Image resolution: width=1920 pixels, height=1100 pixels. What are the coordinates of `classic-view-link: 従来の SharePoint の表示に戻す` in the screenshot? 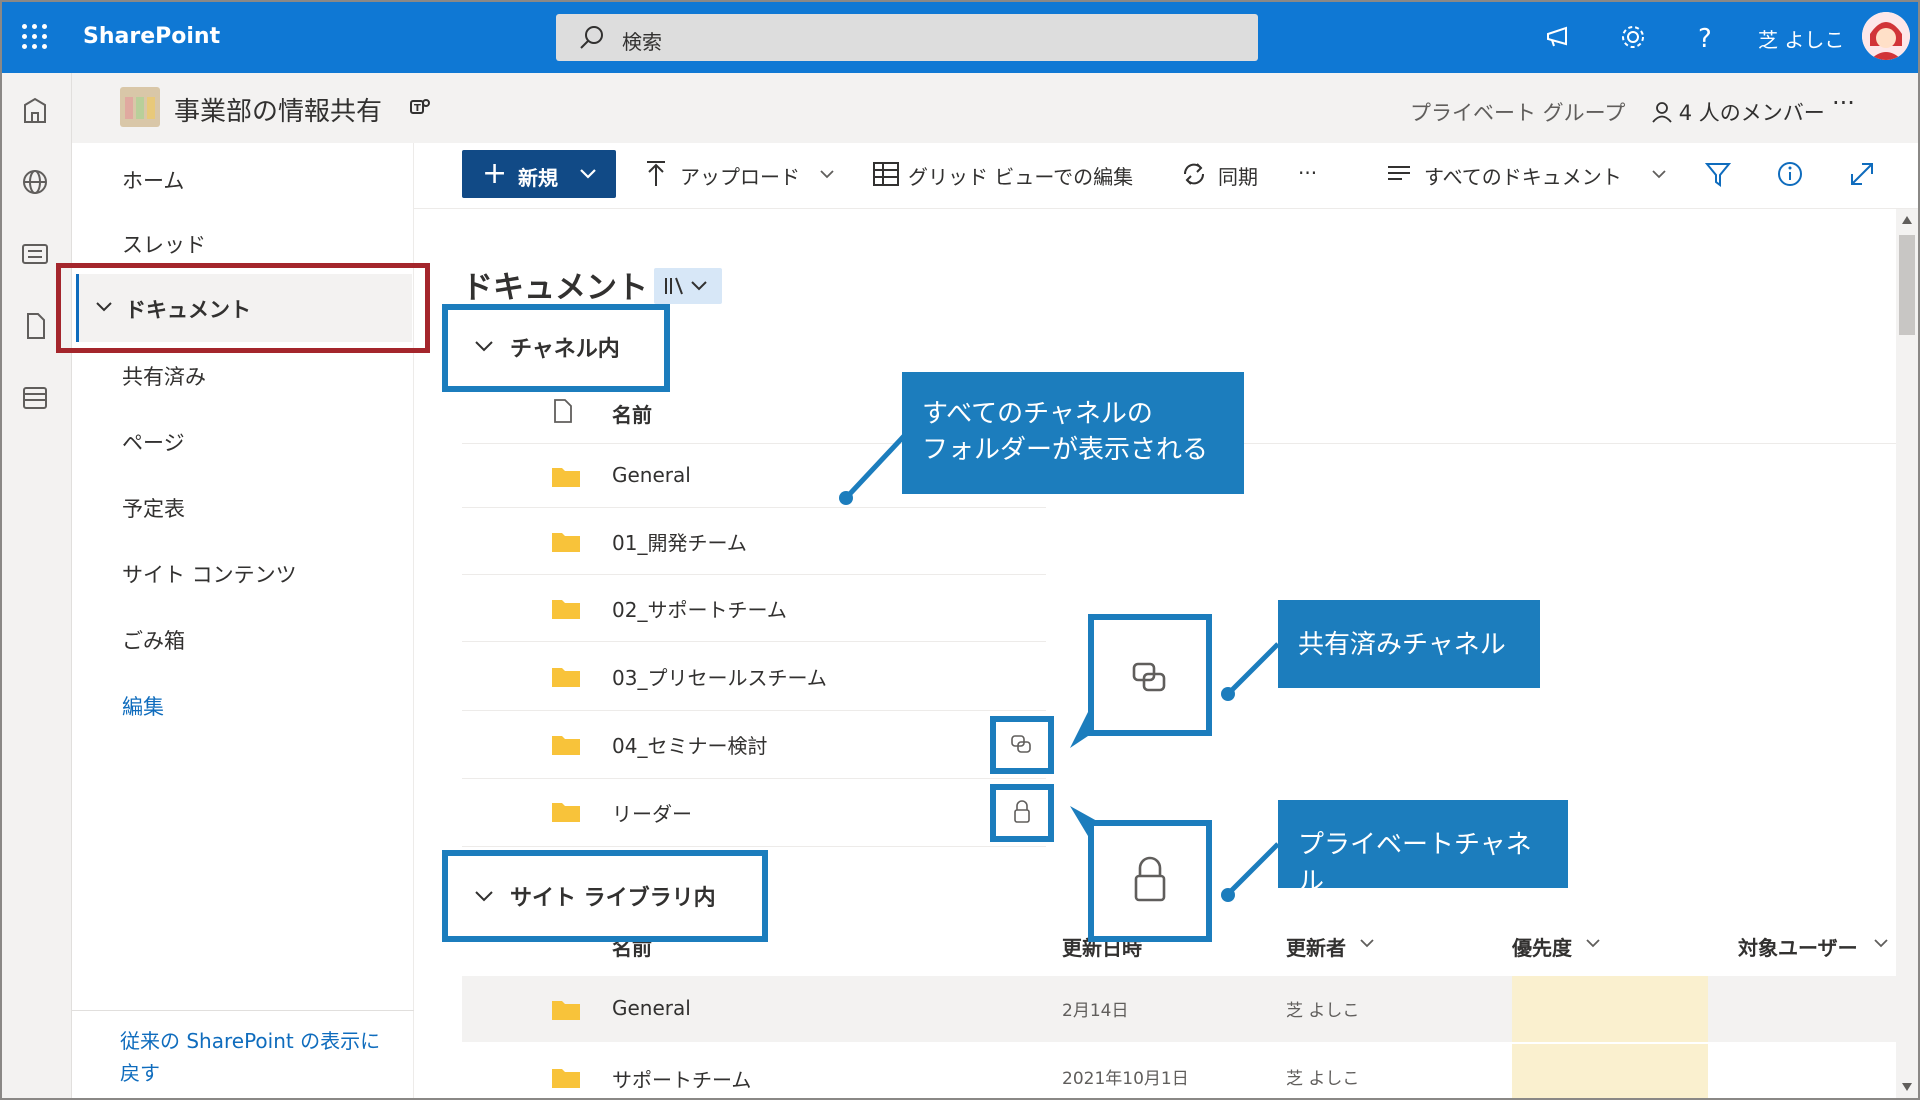 It's located at (260, 1057).